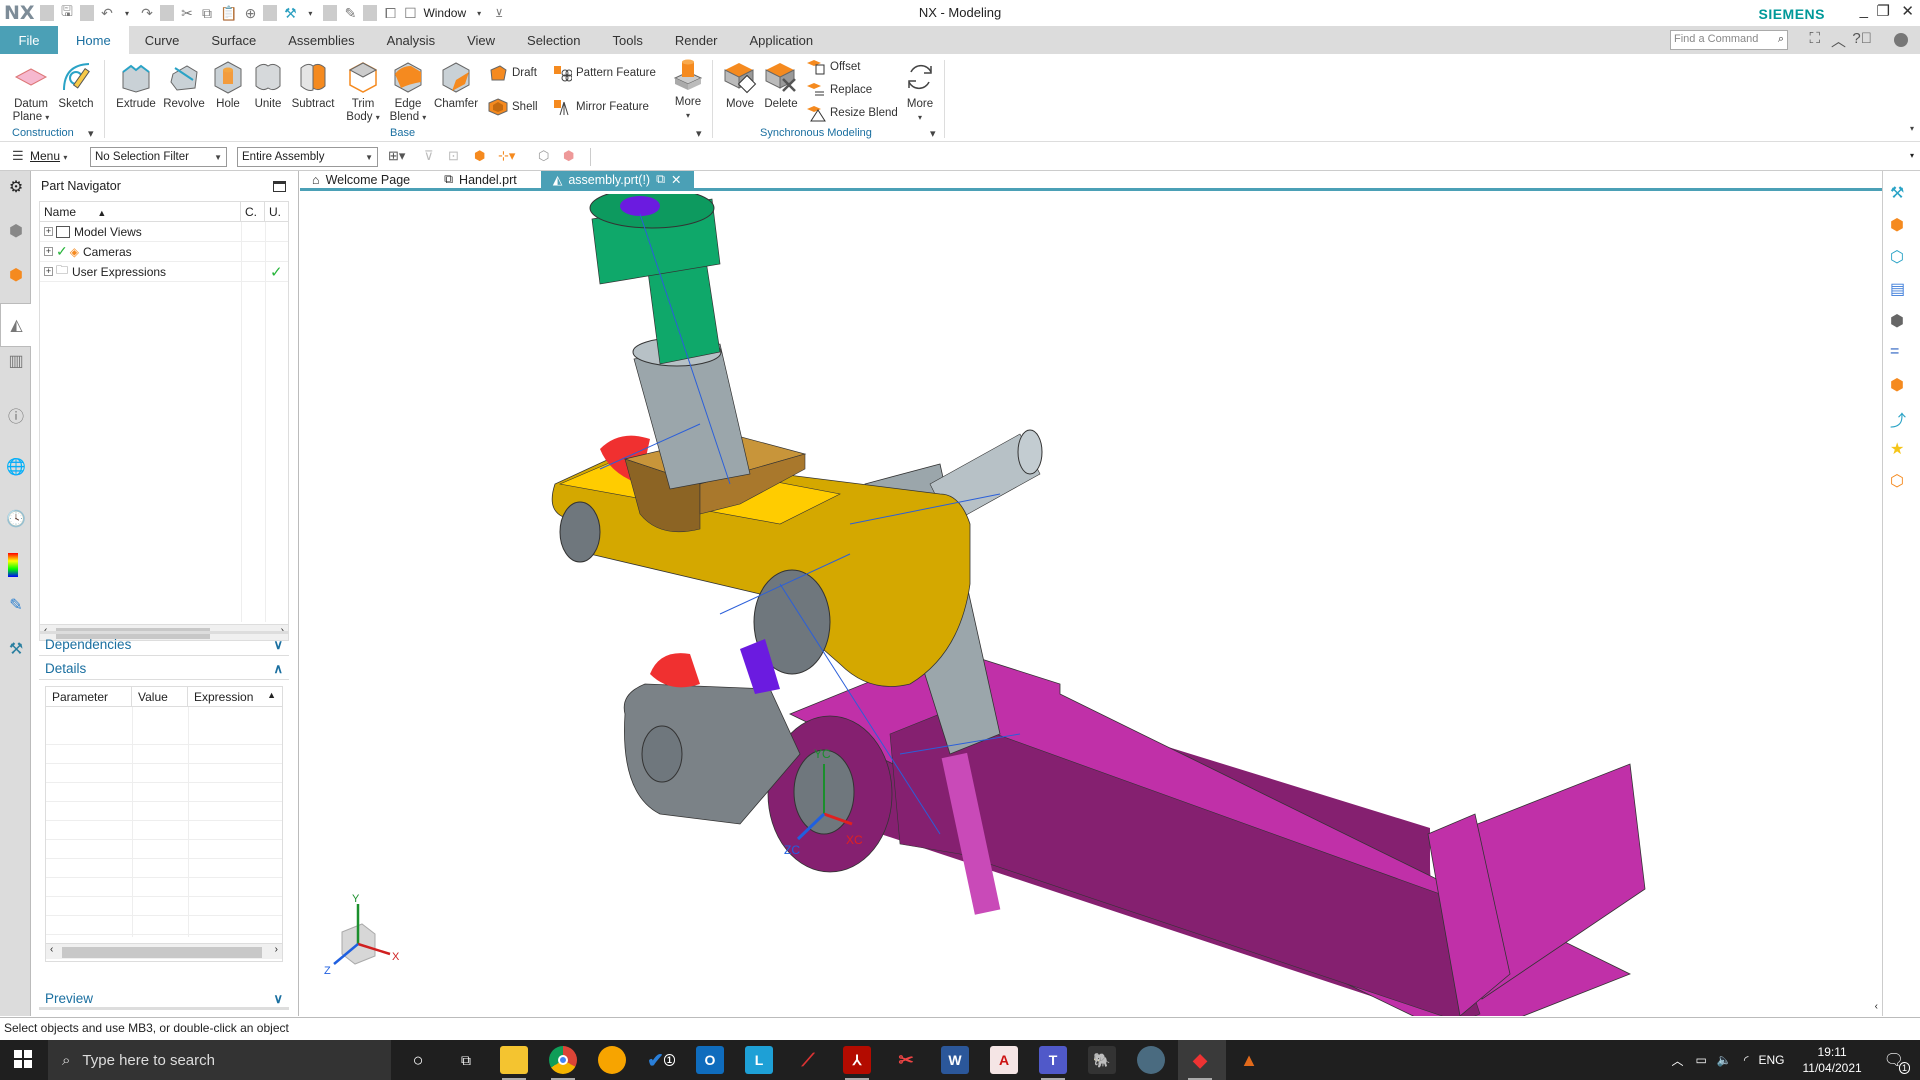 Image resolution: width=1920 pixels, height=1080 pixels. What do you see at coordinates (16, 519) in the screenshot?
I see `history-clock-icon: 🕓` at bounding box center [16, 519].